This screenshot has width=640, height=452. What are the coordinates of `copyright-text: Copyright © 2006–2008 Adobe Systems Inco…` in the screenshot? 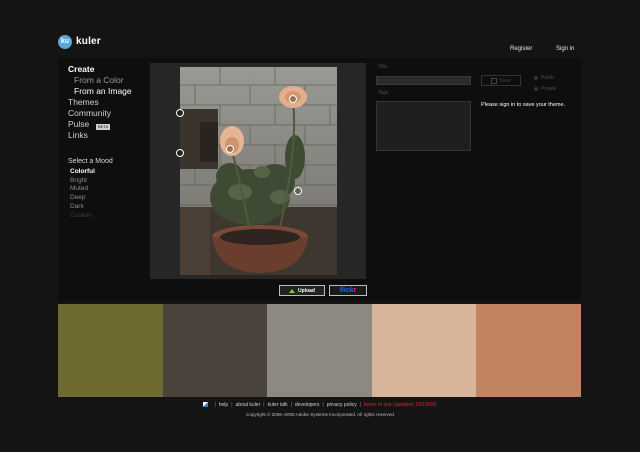 It's located at (320, 414).